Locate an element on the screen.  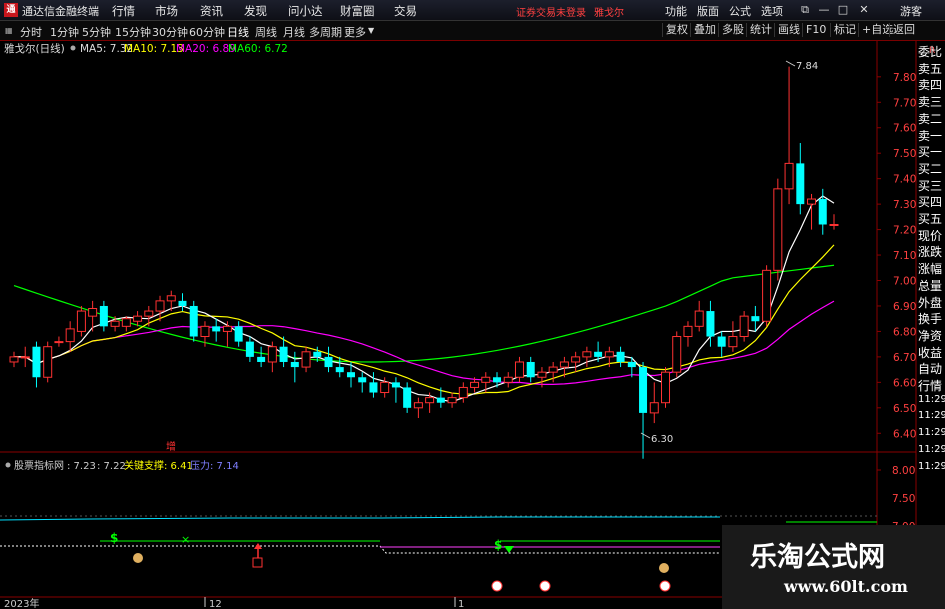
price-axis-label: 7.60 is located at coordinates (904, 129).